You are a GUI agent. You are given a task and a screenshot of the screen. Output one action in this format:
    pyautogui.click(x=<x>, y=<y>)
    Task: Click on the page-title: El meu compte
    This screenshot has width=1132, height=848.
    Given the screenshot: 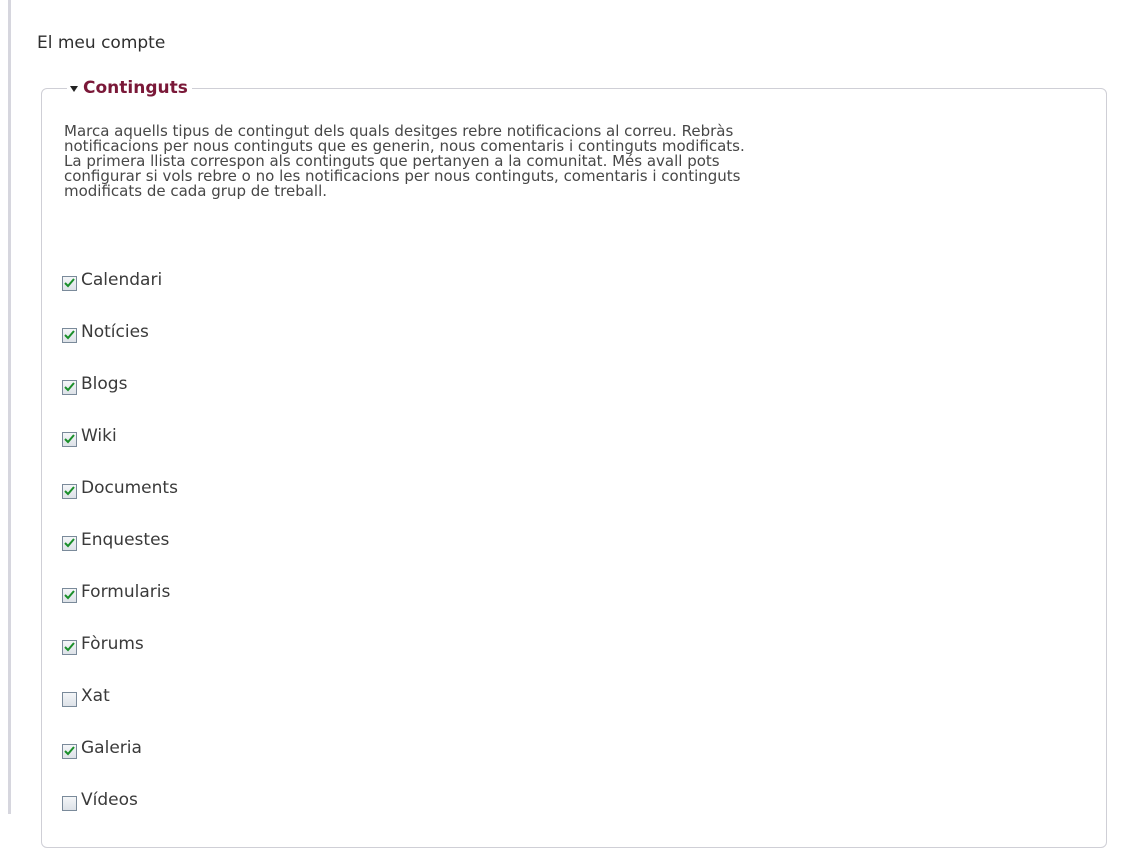 What is the action you would take?
    pyautogui.click(x=101, y=43)
    